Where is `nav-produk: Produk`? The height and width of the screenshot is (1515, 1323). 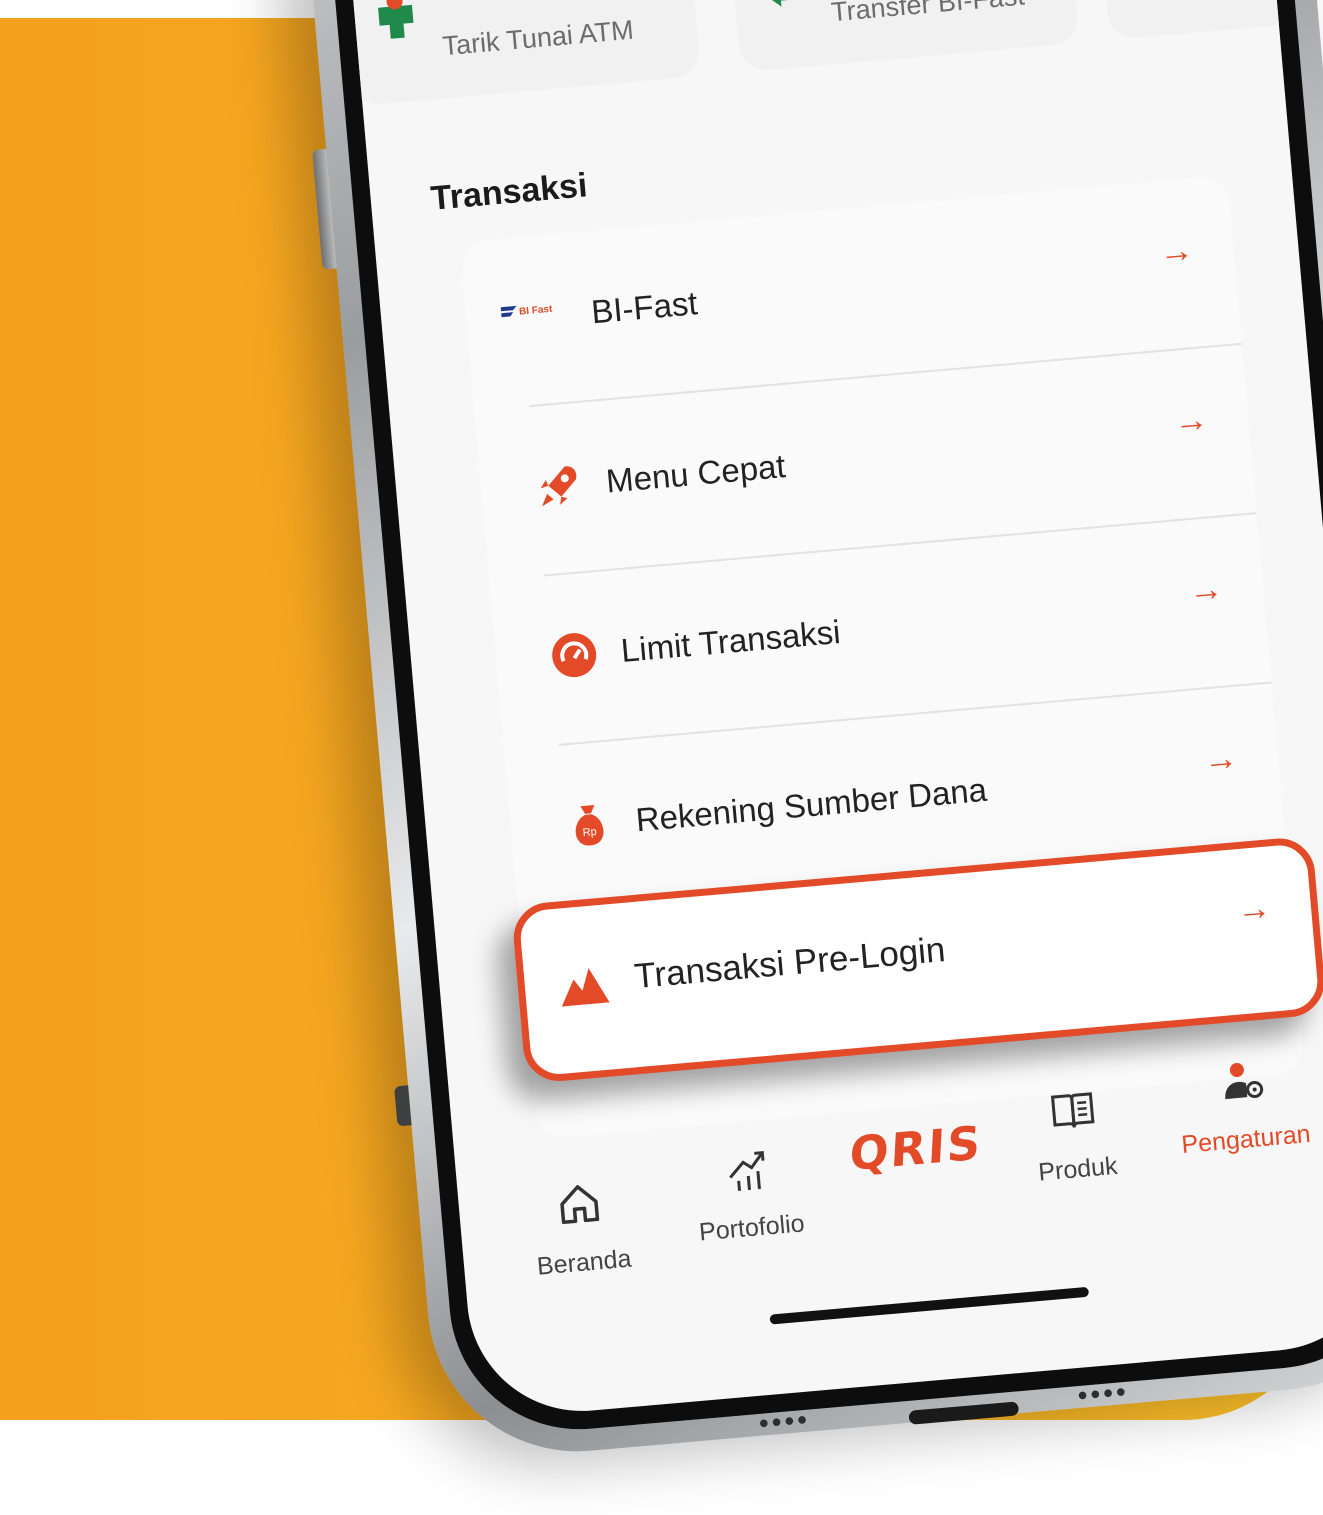 nav-produk: Produk is located at coordinates (1075, 1136).